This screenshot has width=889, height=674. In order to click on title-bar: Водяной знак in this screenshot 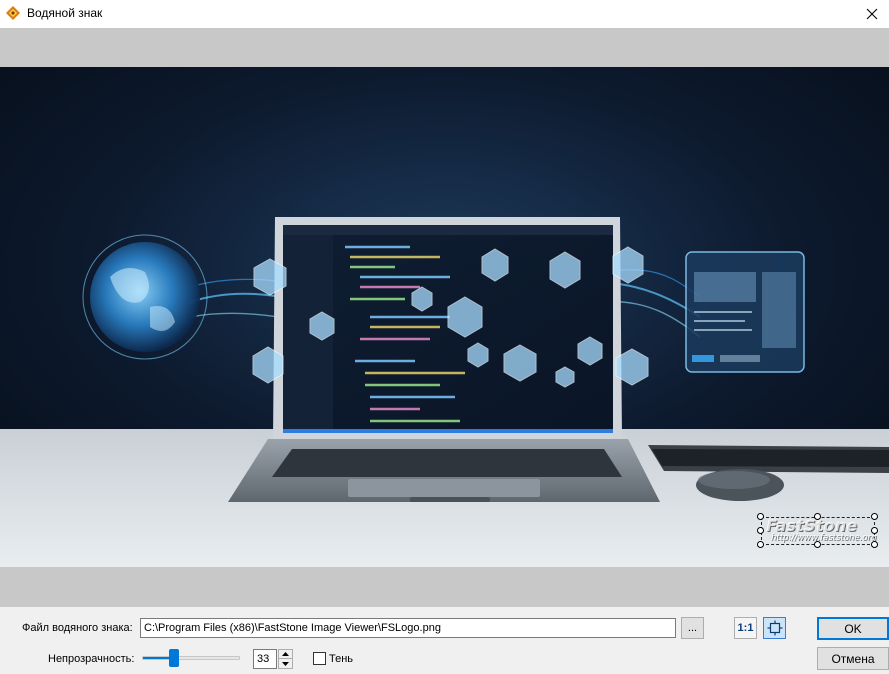, I will do `click(444, 14)`.